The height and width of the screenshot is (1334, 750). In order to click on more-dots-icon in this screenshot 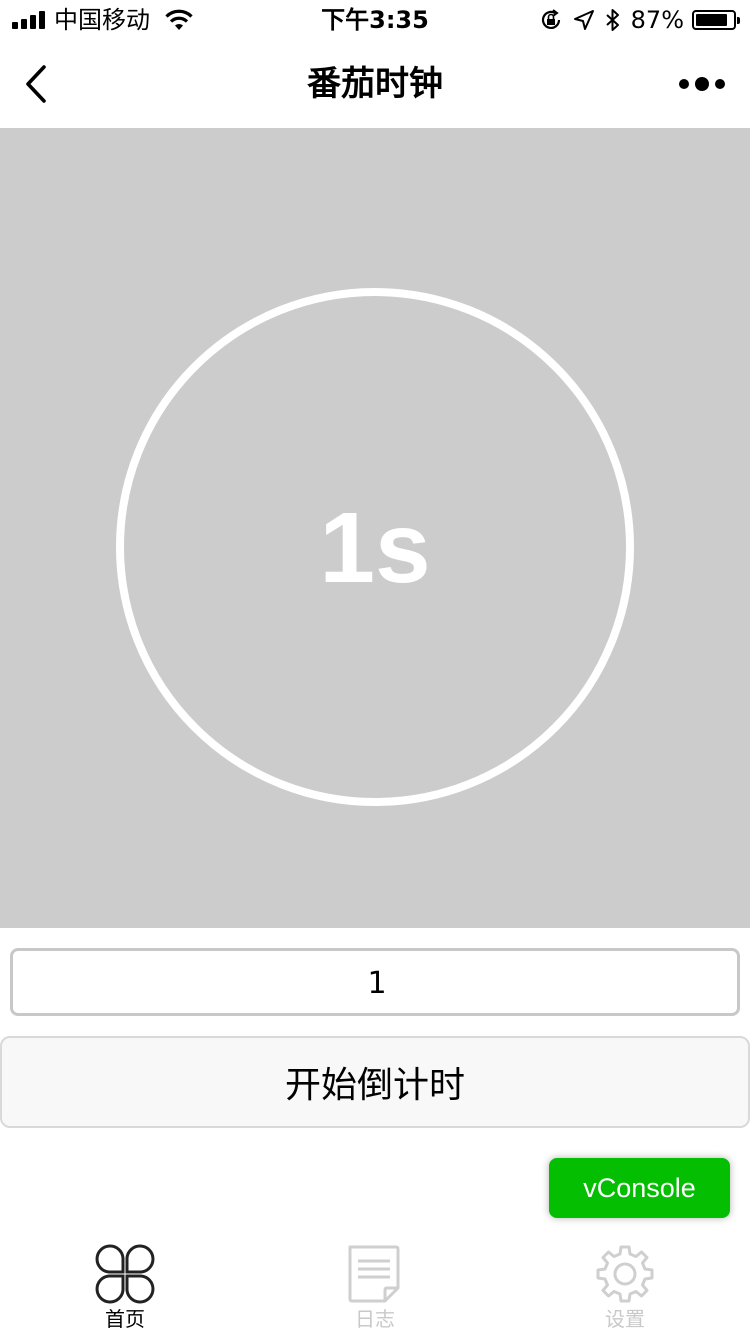, I will do `click(702, 84)`.